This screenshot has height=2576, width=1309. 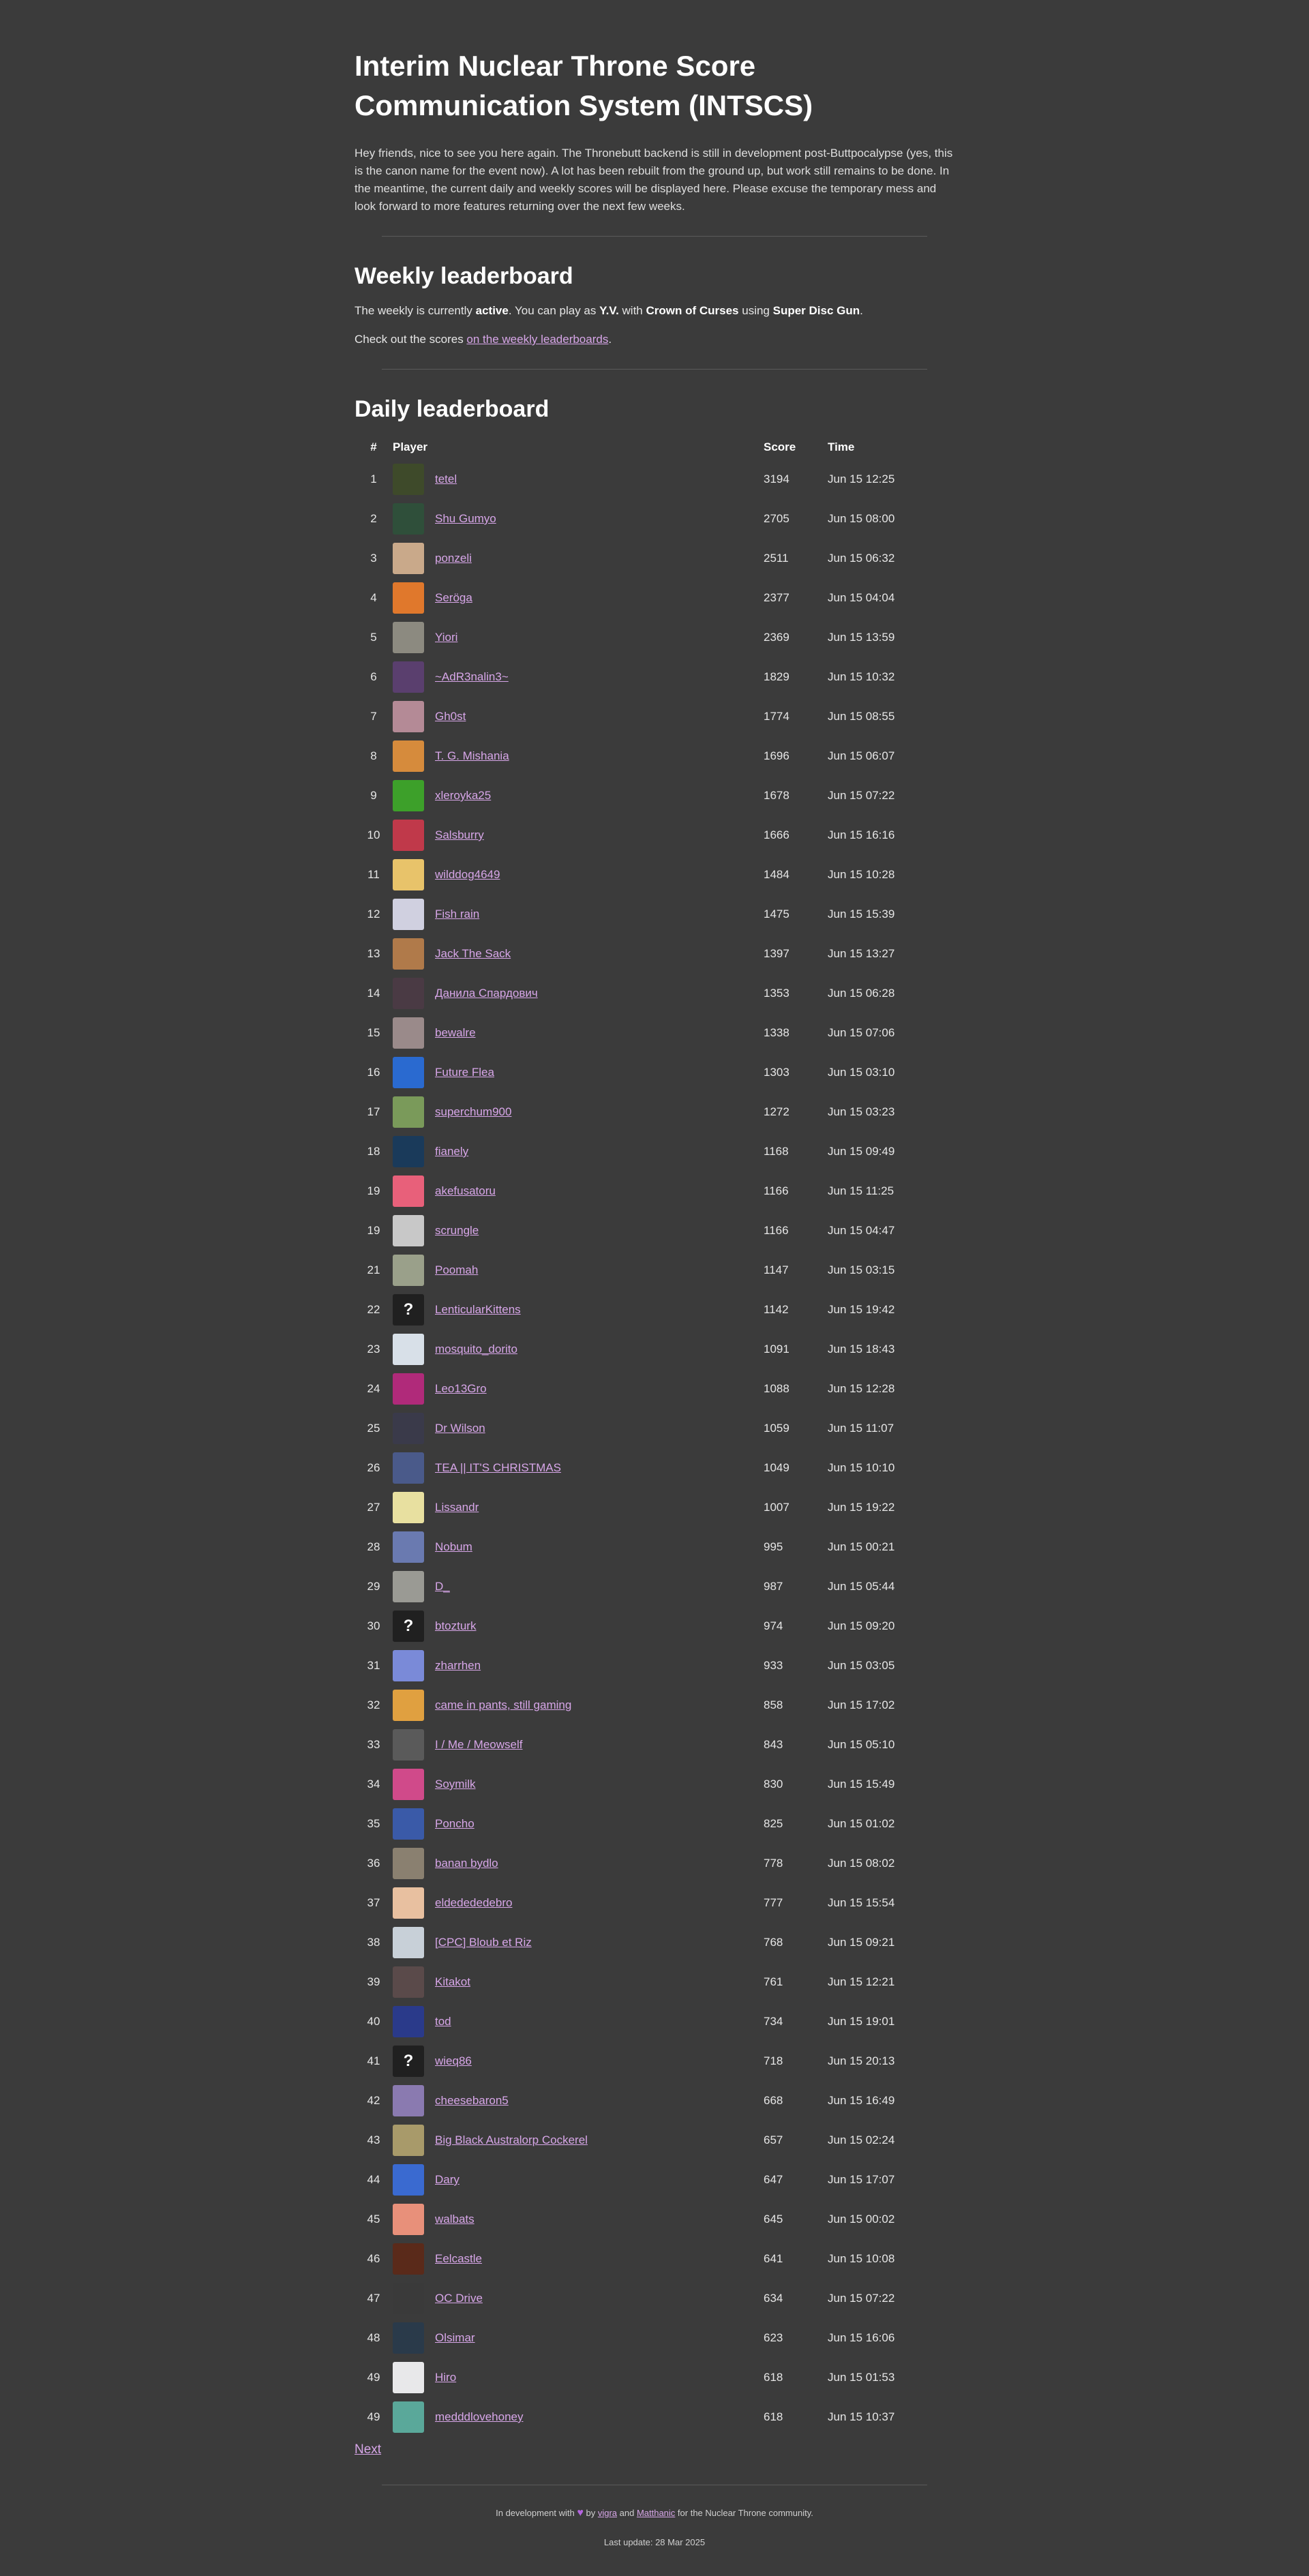 What do you see at coordinates (455, 2219) in the screenshot?
I see `player-link: walbats` at bounding box center [455, 2219].